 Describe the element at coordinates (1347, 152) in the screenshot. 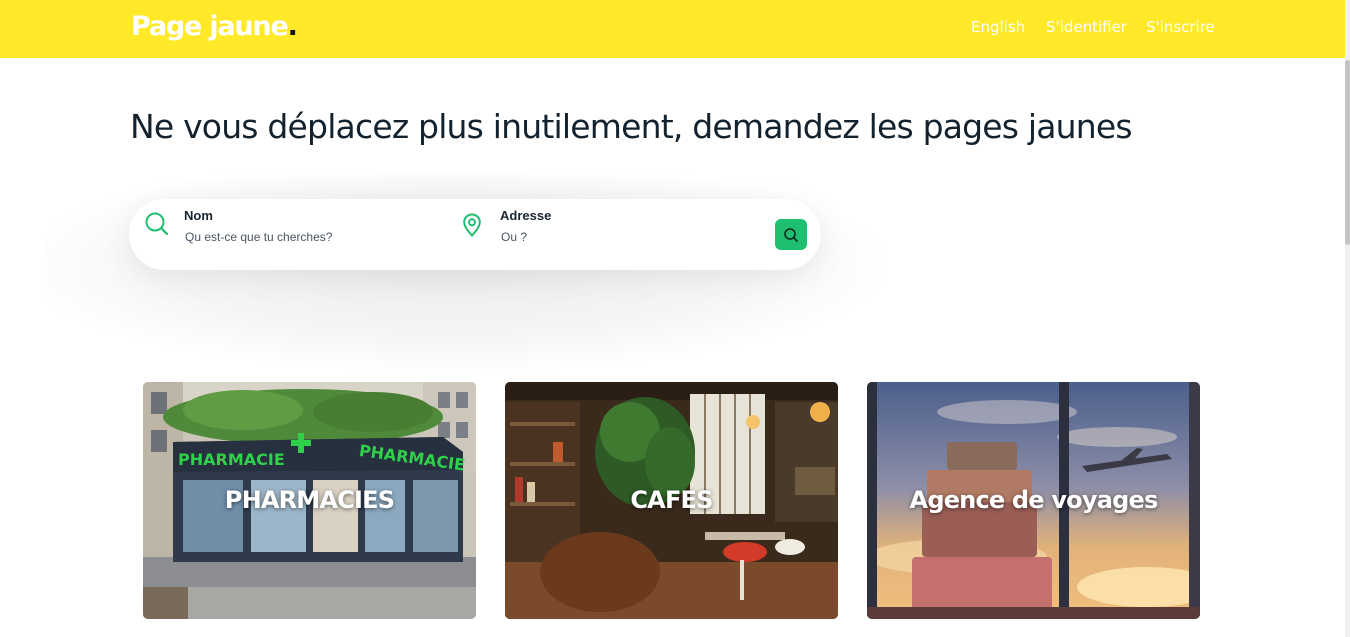

I see `scrollbar-thumb` at that location.